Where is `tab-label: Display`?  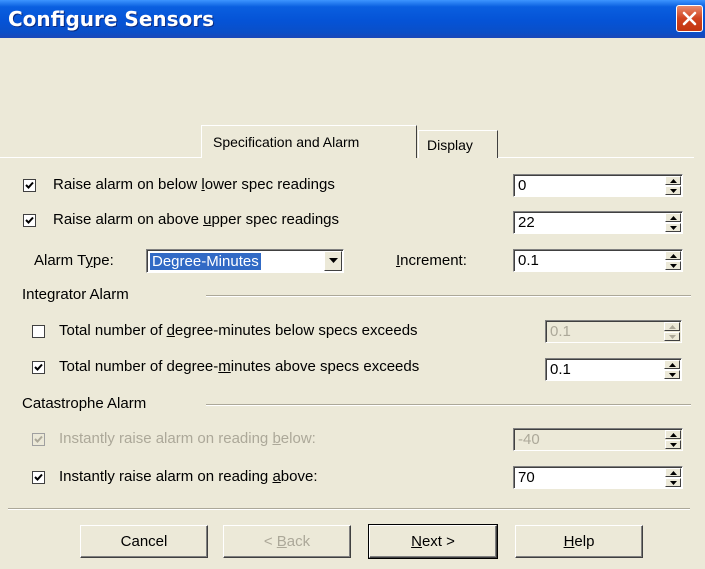
tab-label: Display is located at coordinates (450, 145).